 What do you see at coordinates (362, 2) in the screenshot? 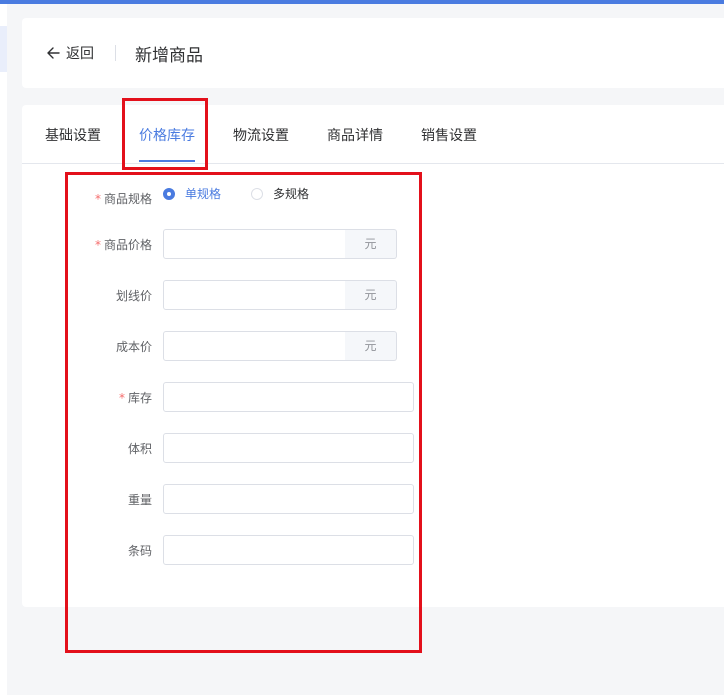
I see `top-accent-bar` at bounding box center [362, 2].